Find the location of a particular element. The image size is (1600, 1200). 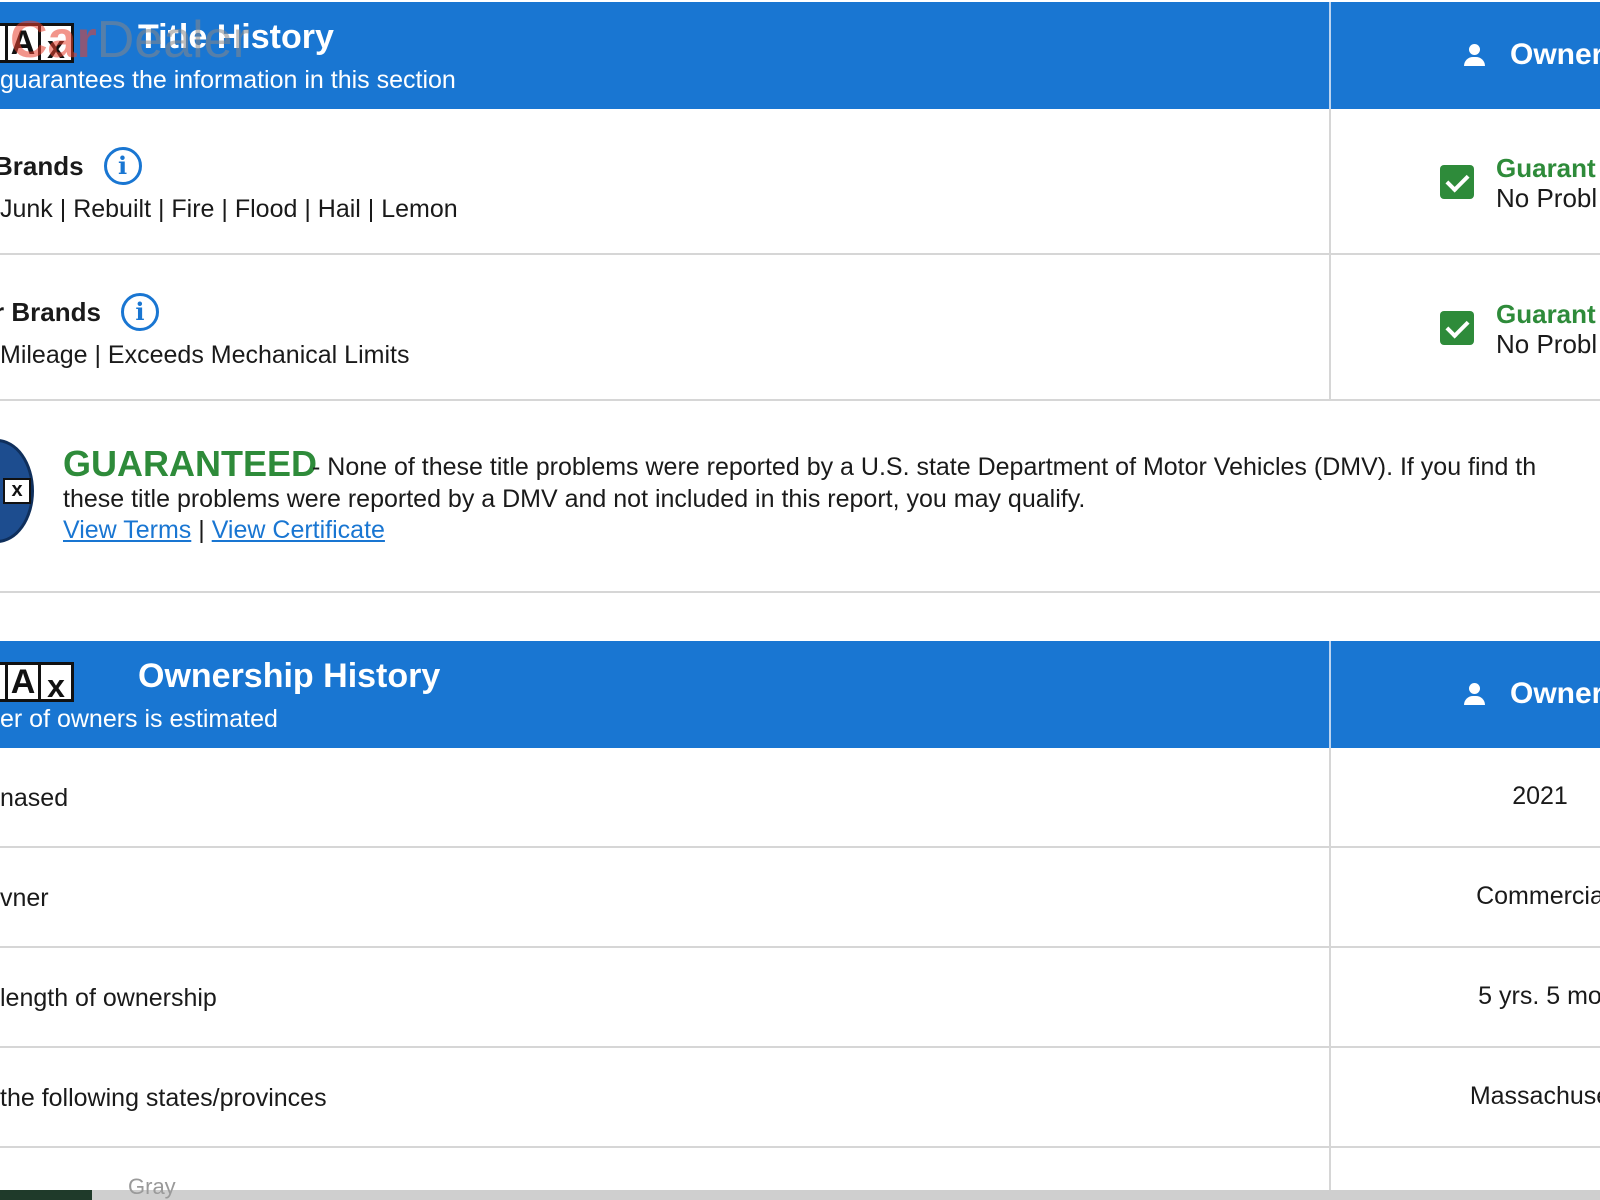

ownership-row-value: 5 yrs. 5 mo is located at coordinates (1539, 996).